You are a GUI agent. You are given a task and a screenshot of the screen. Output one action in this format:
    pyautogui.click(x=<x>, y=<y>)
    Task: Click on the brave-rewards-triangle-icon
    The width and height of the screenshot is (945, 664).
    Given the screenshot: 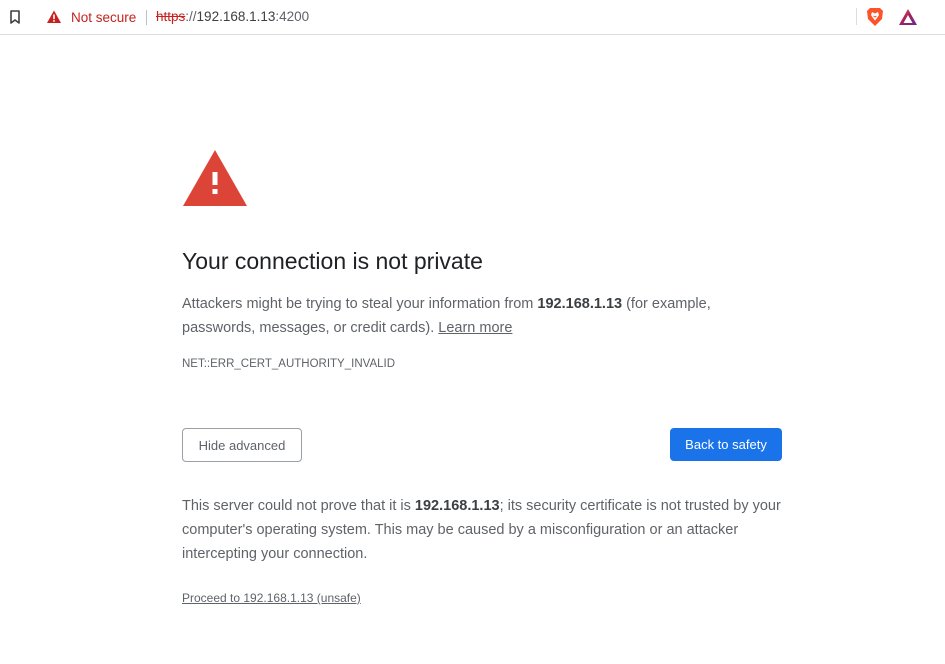 What is the action you would take?
    pyautogui.click(x=908, y=17)
    